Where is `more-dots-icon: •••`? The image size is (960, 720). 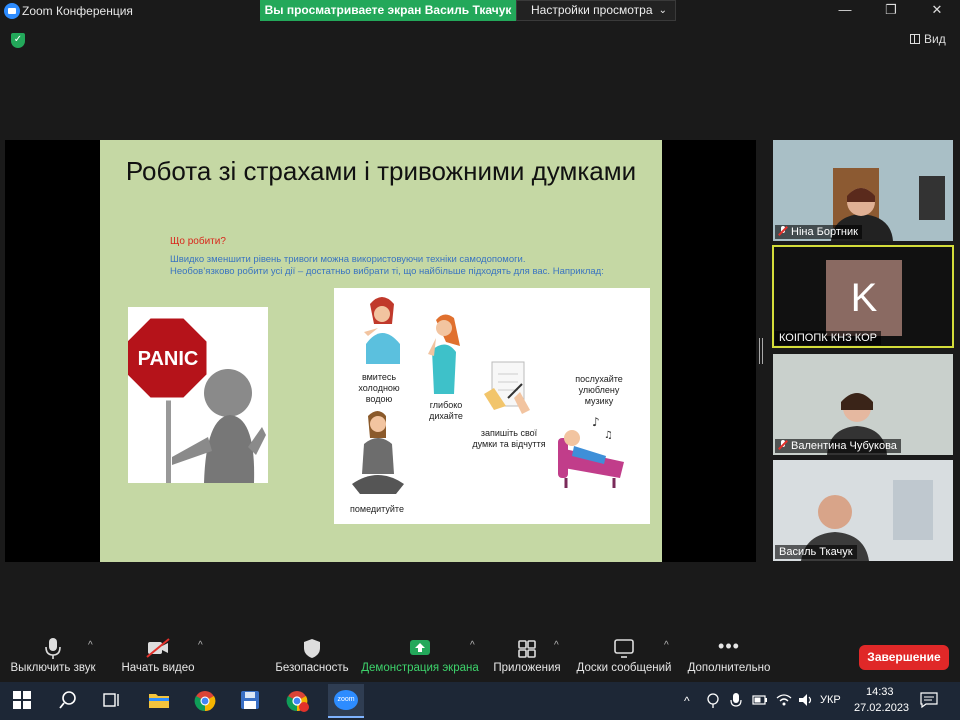 more-dots-icon: ••• is located at coordinates (729, 646).